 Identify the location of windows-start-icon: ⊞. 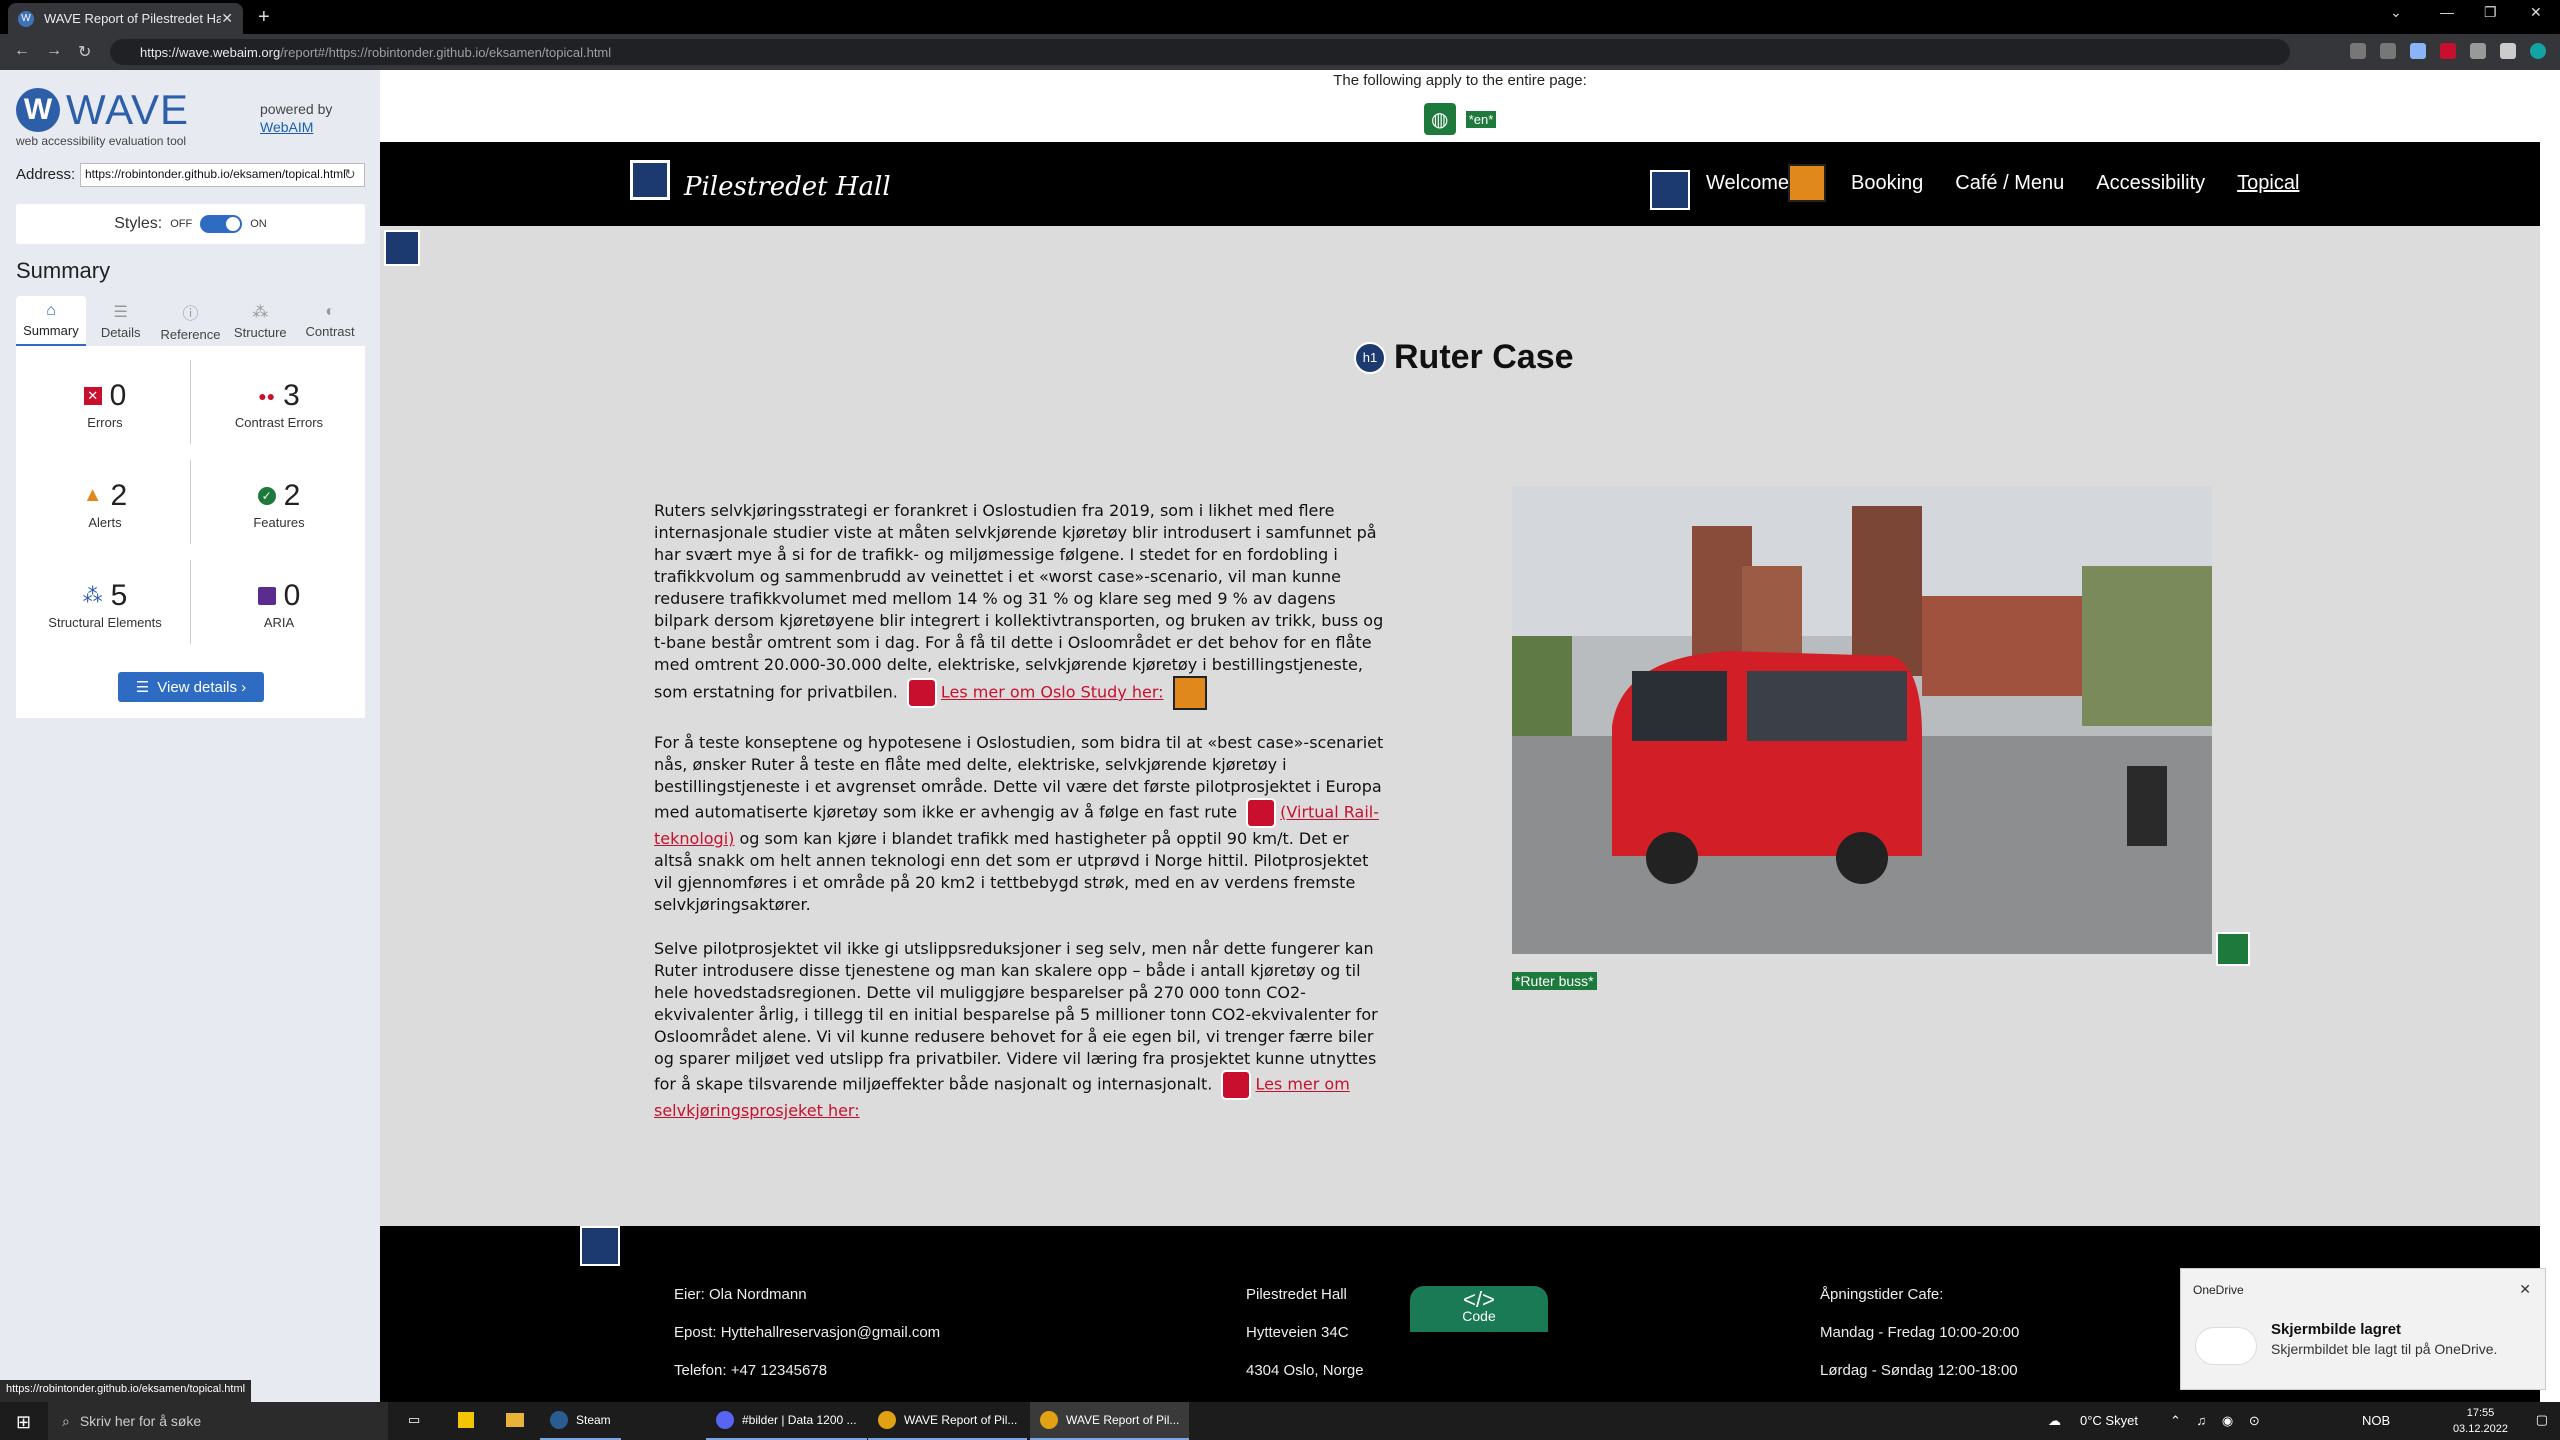
(23, 1422).